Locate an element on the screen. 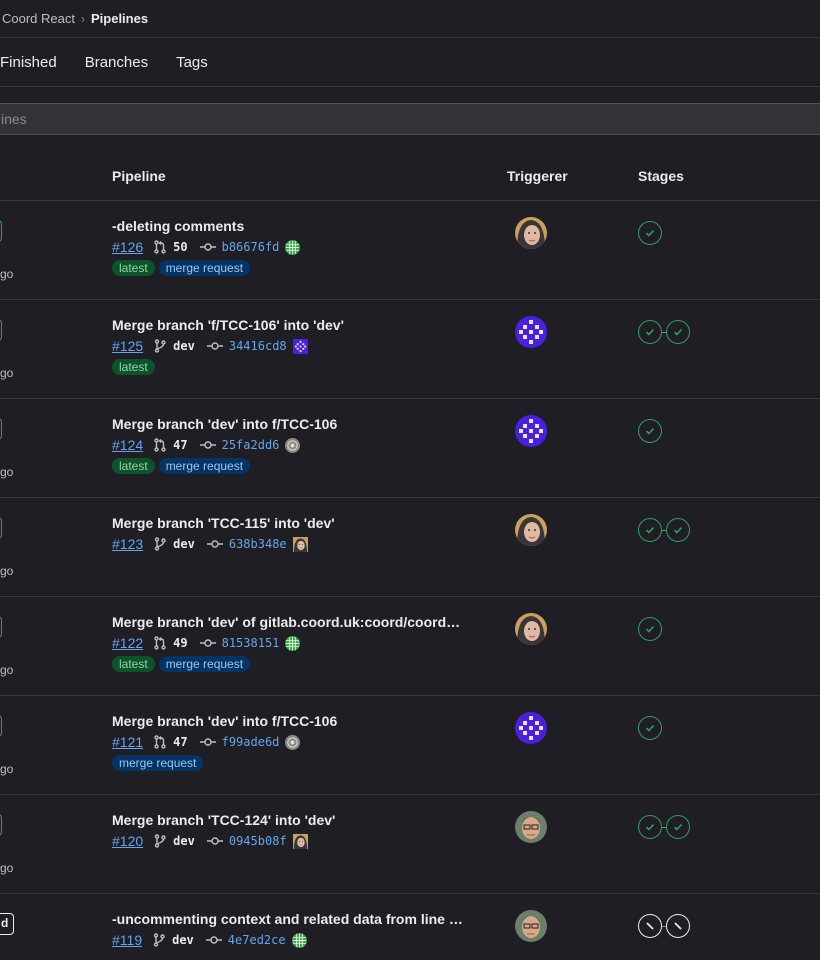  filter-pipelines-input is located at coordinates (410, 119).